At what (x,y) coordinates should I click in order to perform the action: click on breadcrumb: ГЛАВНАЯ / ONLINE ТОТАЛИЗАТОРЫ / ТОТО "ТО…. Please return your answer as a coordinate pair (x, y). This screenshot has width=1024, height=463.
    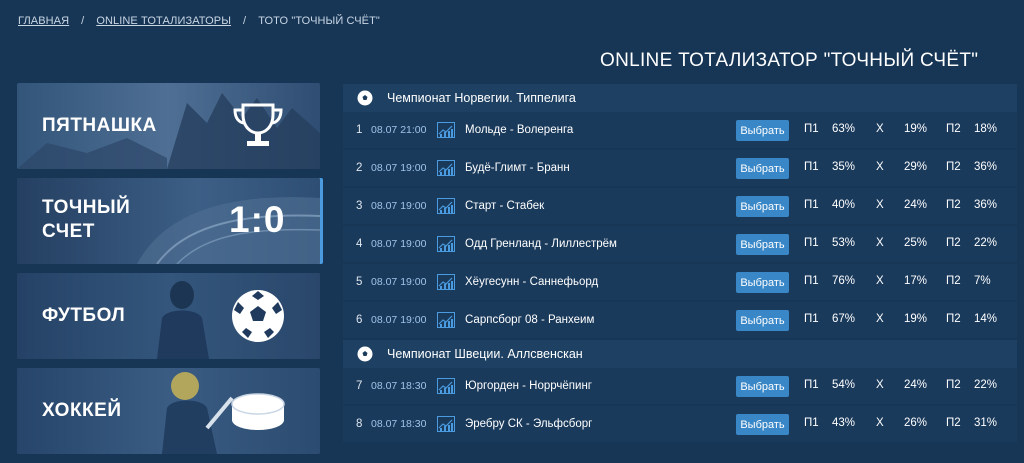
    Looking at the image, I should click on (199, 21).